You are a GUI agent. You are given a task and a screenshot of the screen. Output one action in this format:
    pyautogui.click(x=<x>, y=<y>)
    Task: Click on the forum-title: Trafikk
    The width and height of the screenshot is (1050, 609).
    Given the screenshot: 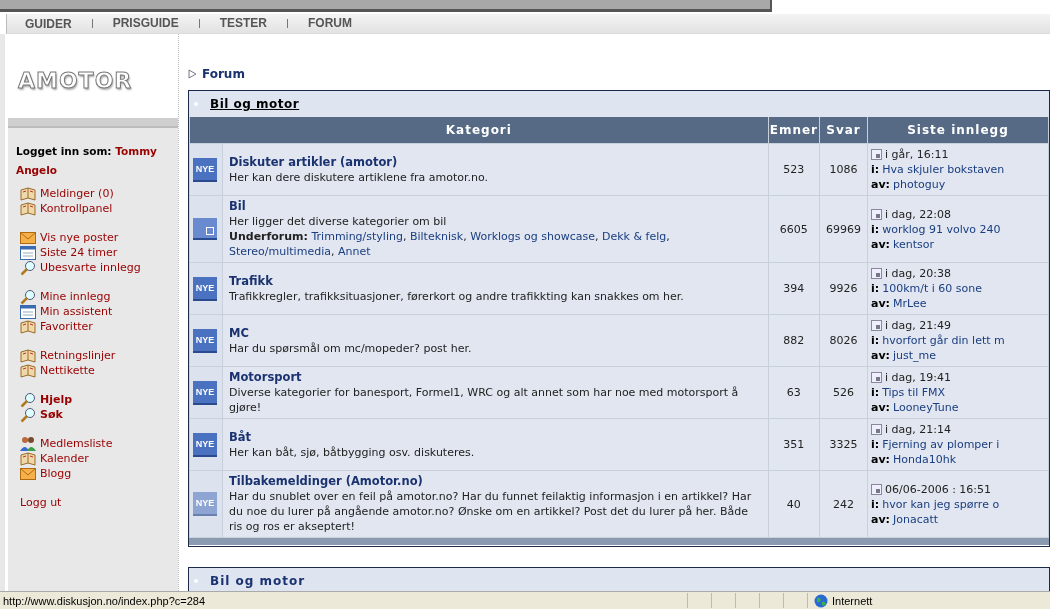 What is the action you would take?
    pyautogui.click(x=495, y=281)
    